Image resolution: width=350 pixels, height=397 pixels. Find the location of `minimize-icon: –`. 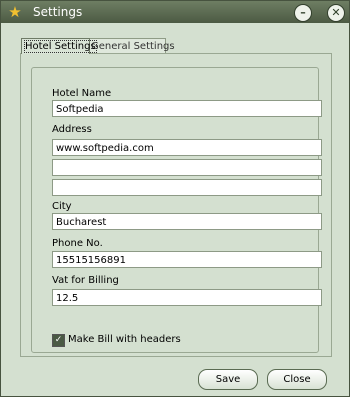

minimize-icon: – is located at coordinates (303, 12).